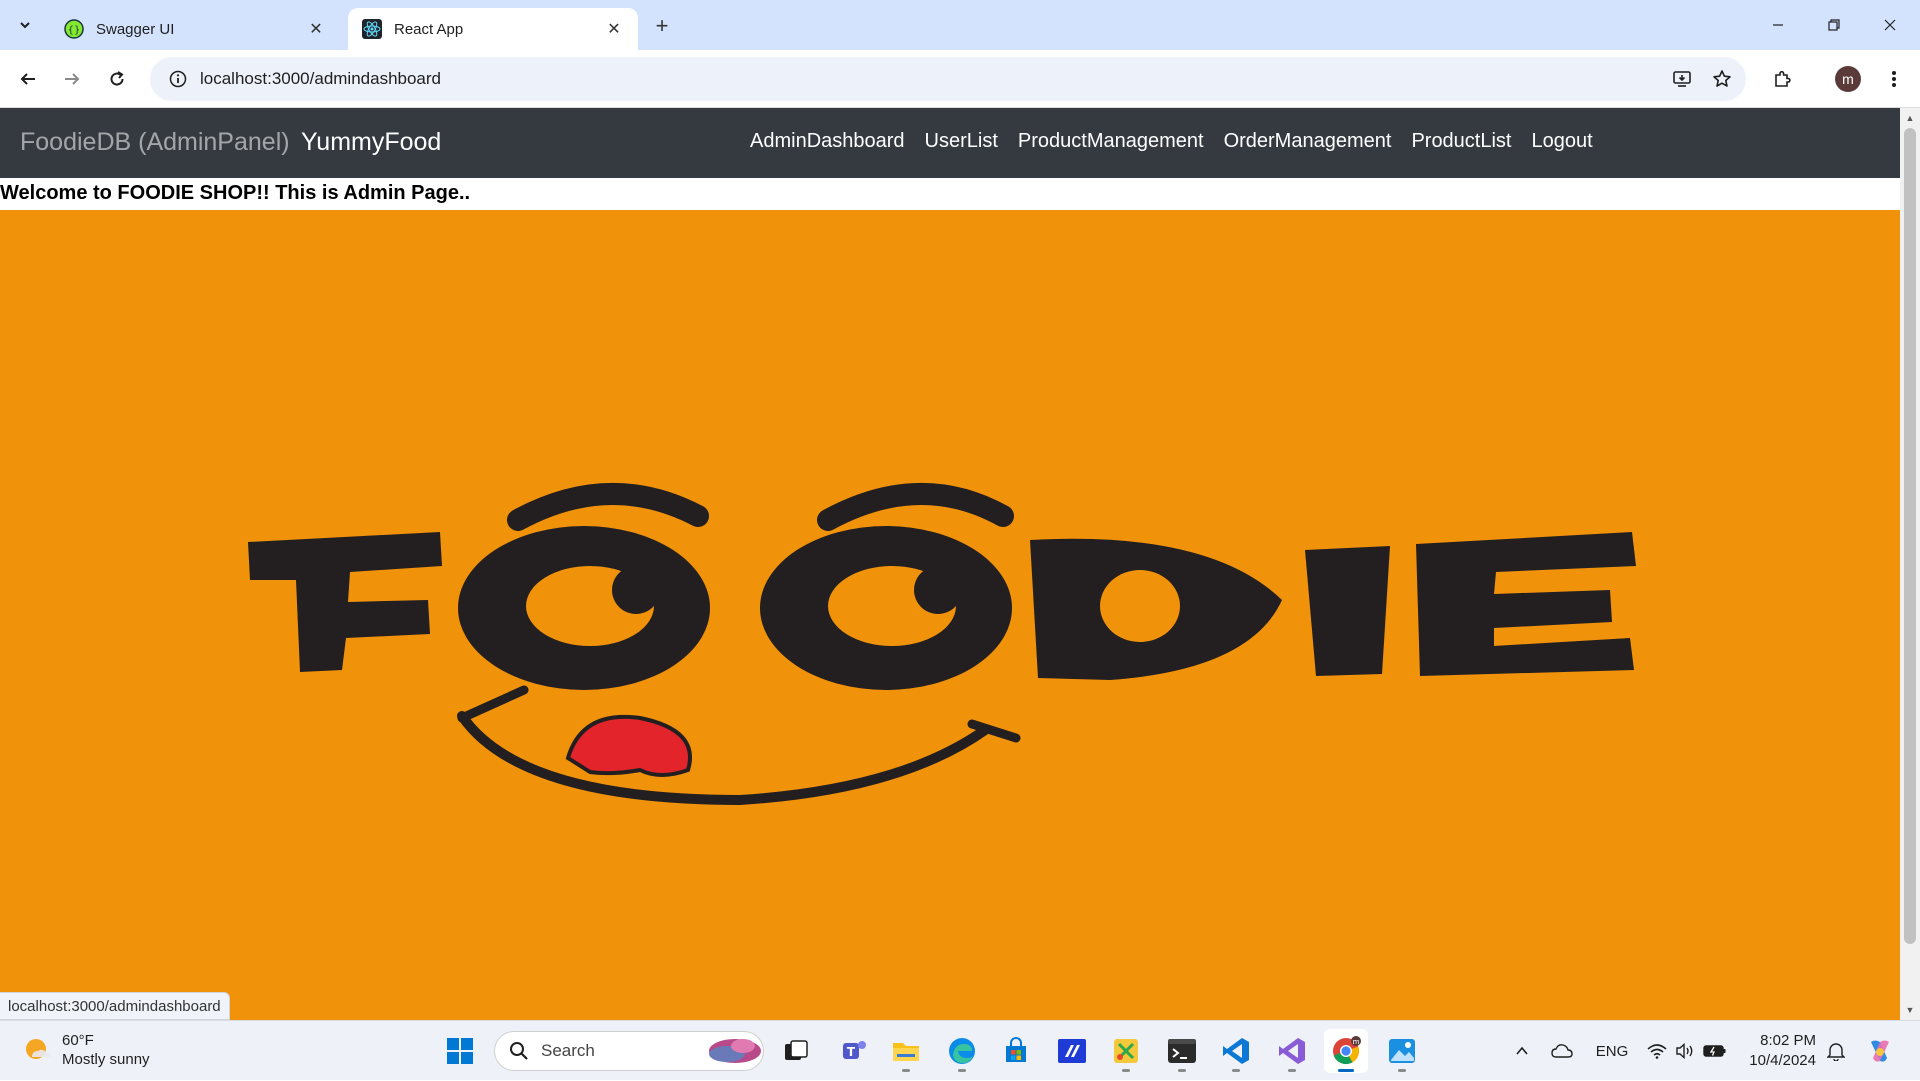  What do you see at coordinates (1562, 141) in the screenshot?
I see `nav-link-logout: Logout` at bounding box center [1562, 141].